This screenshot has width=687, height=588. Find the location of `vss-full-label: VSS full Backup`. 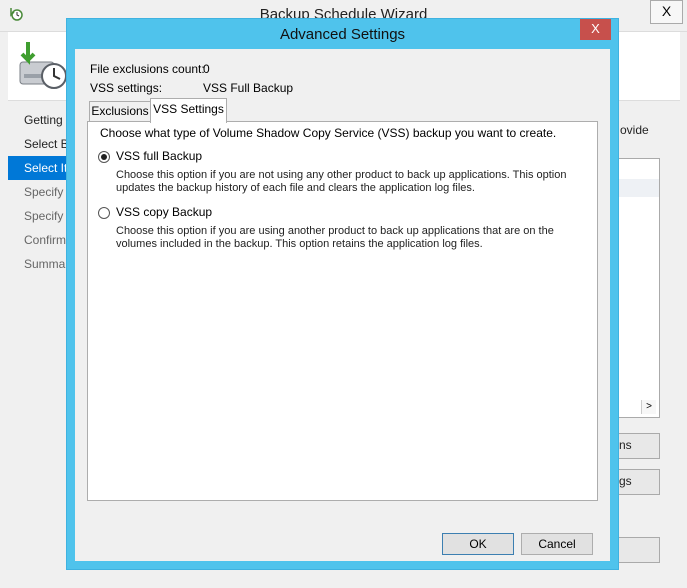

vss-full-label: VSS full Backup is located at coordinates (159, 156).